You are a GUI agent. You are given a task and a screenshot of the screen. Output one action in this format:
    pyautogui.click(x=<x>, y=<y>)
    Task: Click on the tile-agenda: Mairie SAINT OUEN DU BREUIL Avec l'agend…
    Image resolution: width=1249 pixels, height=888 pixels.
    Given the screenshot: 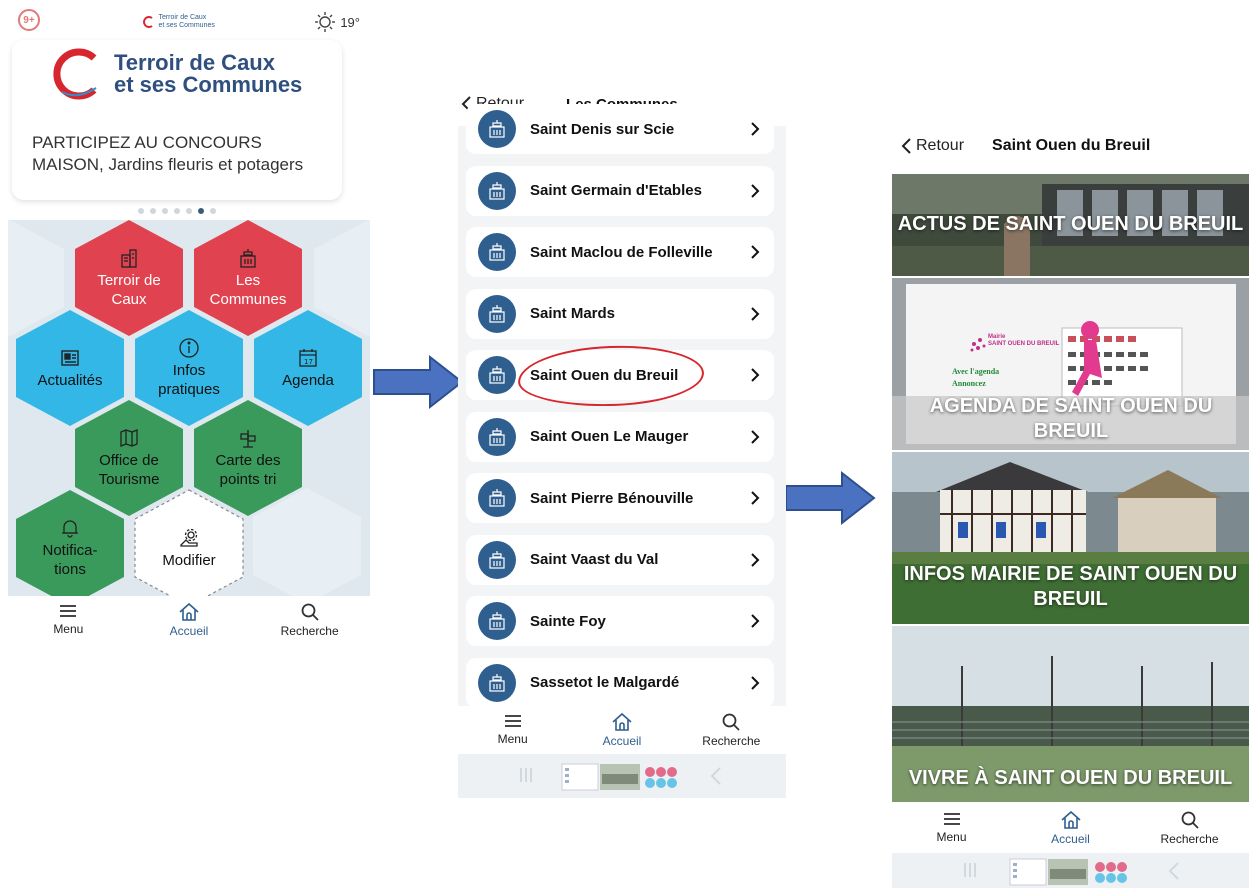 What is the action you would take?
    pyautogui.click(x=1070, y=364)
    